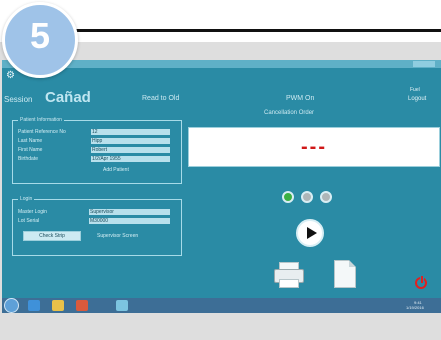  Describe the element at coordinates (10, 75) in the screenshot. I see `settings-icon: ⚙` at that location.